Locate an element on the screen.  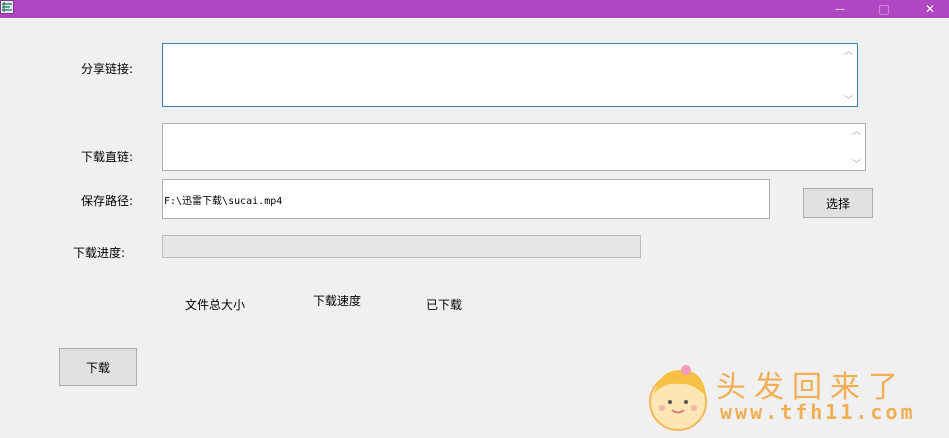
watermark-url: www.tfh11.com is located at coordinates (818, 412).